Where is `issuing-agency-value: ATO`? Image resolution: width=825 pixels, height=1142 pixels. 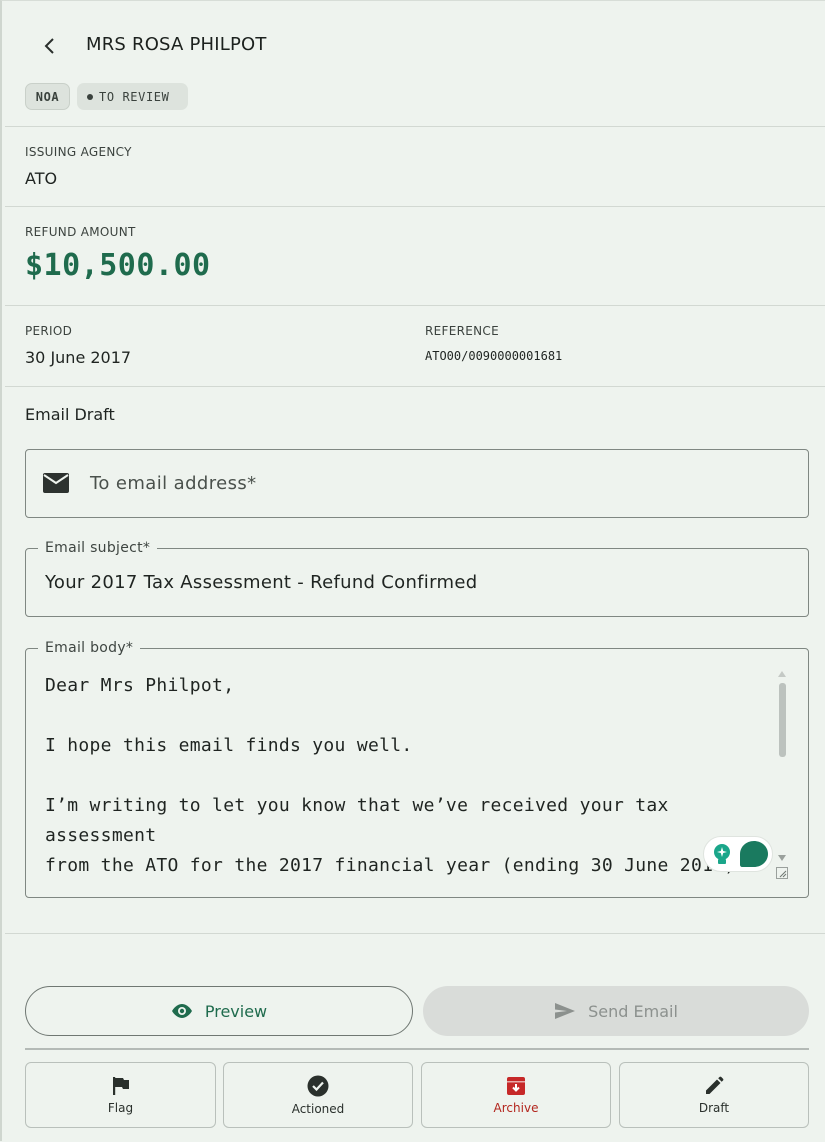
issuing-agency-value: ATO is located at coordinates (41, 178).